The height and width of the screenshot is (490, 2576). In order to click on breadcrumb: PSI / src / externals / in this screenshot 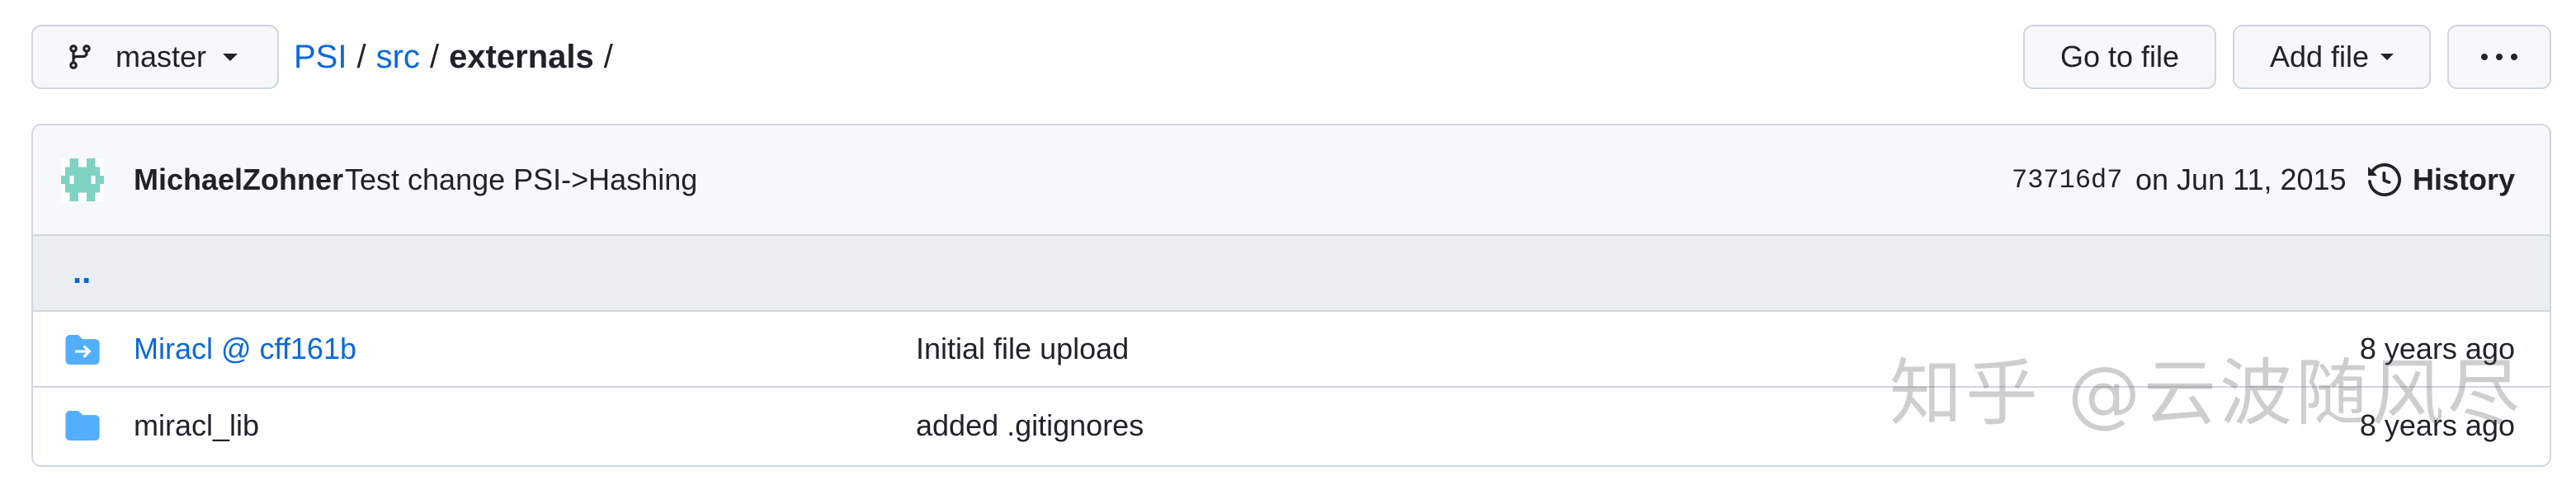, I will do `click(458, 57)`.